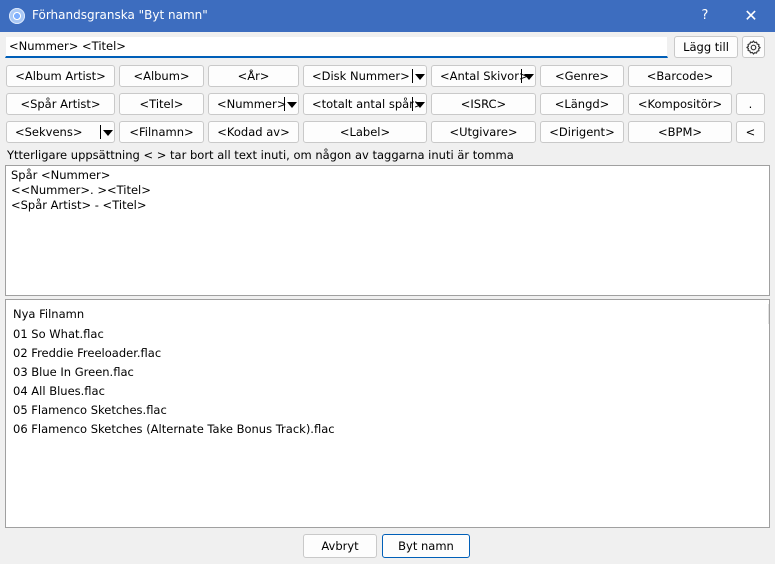 The height and width of the screenshot is (564, 775). Describe the element at coordinates (483, 104) in the screenshot. I see `tag-button-isrc: <ISRC>` at that location.